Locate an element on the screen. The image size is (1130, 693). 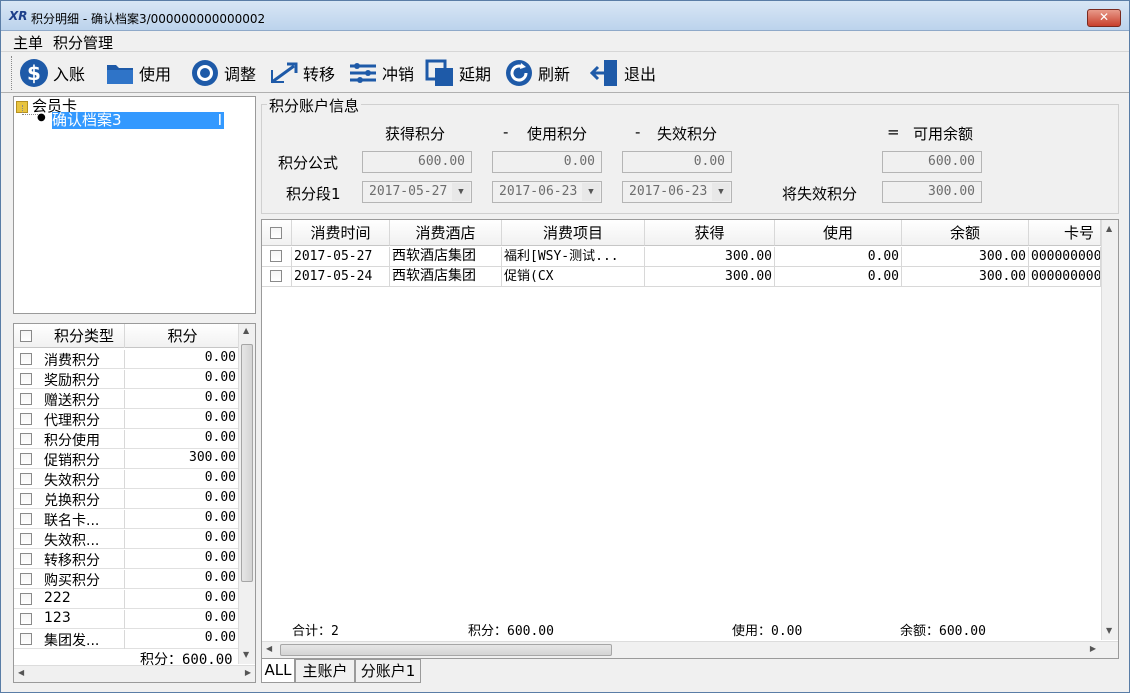
grid-header-card-no: 卡号 is located at coordinates (1065, 233).